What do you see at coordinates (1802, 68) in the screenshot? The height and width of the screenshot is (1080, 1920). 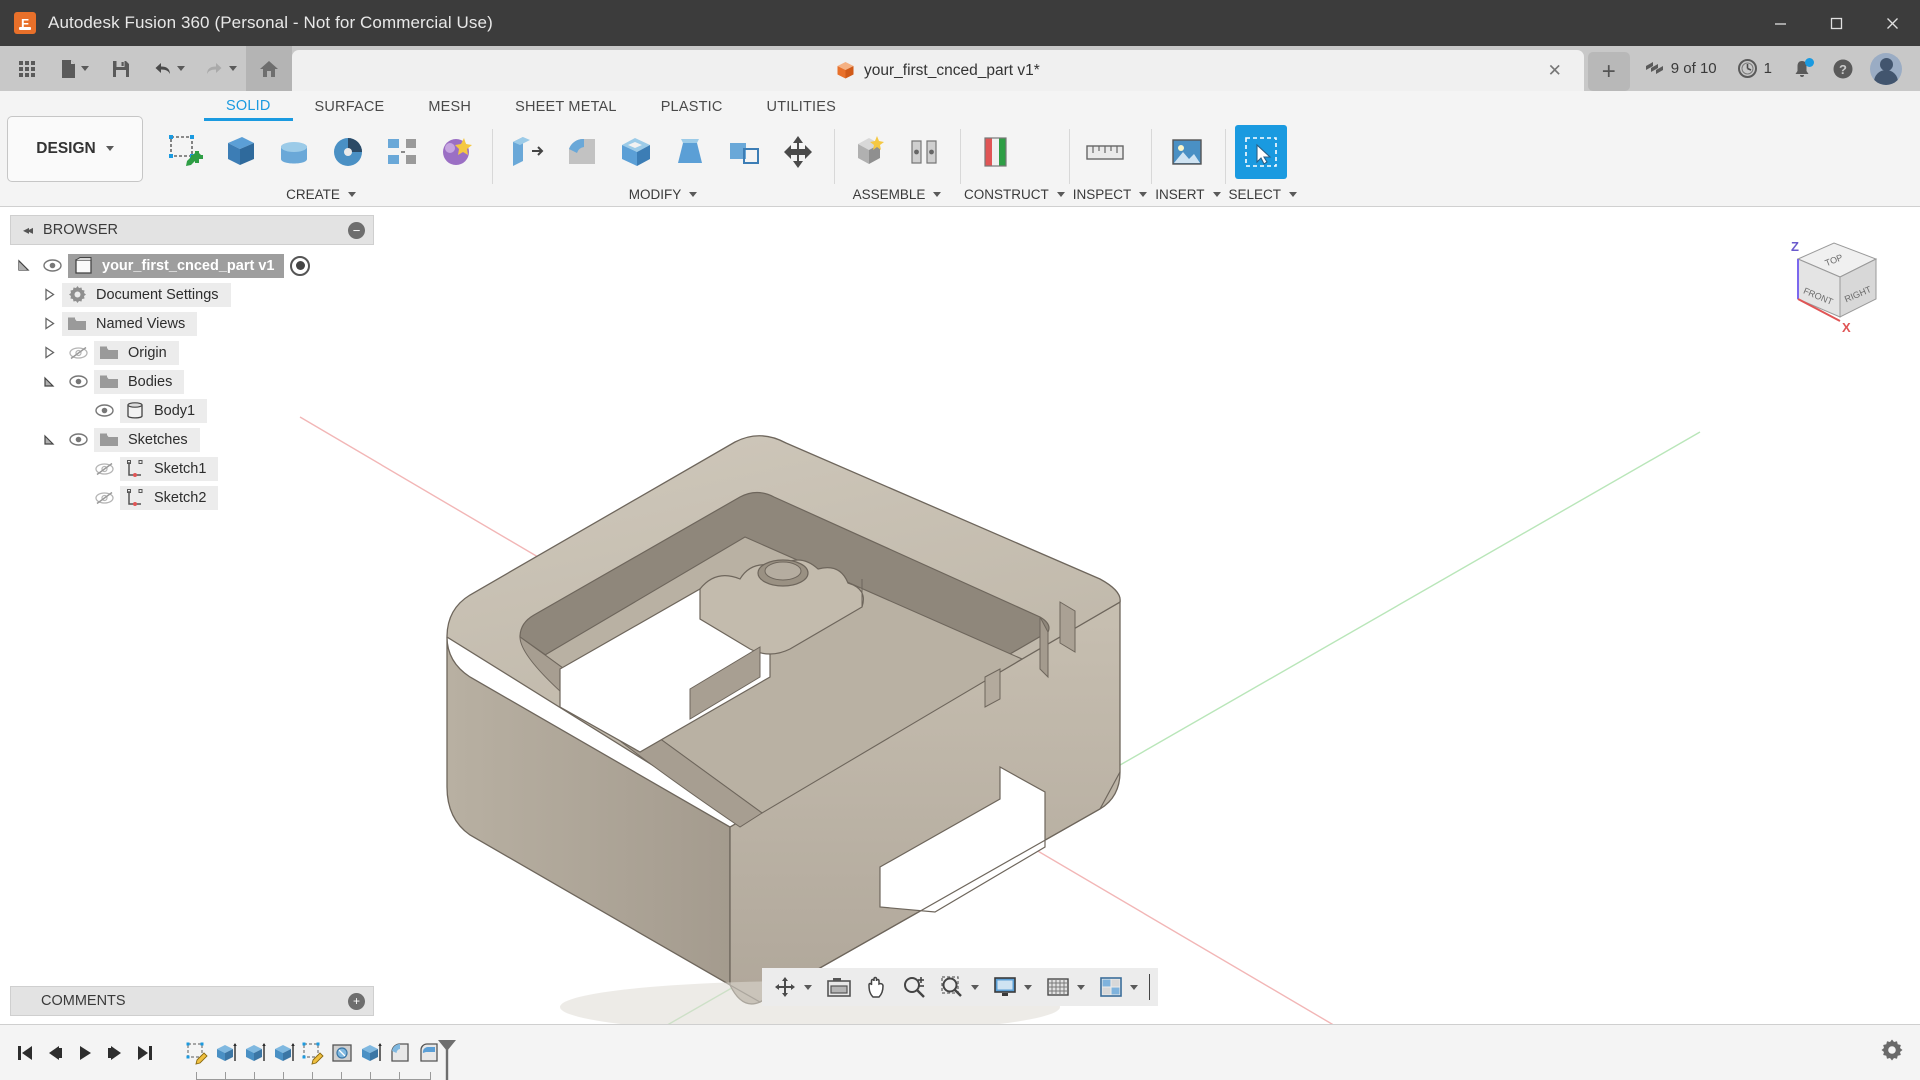 I see `notifications-button` at bounding box center [1802, 68].